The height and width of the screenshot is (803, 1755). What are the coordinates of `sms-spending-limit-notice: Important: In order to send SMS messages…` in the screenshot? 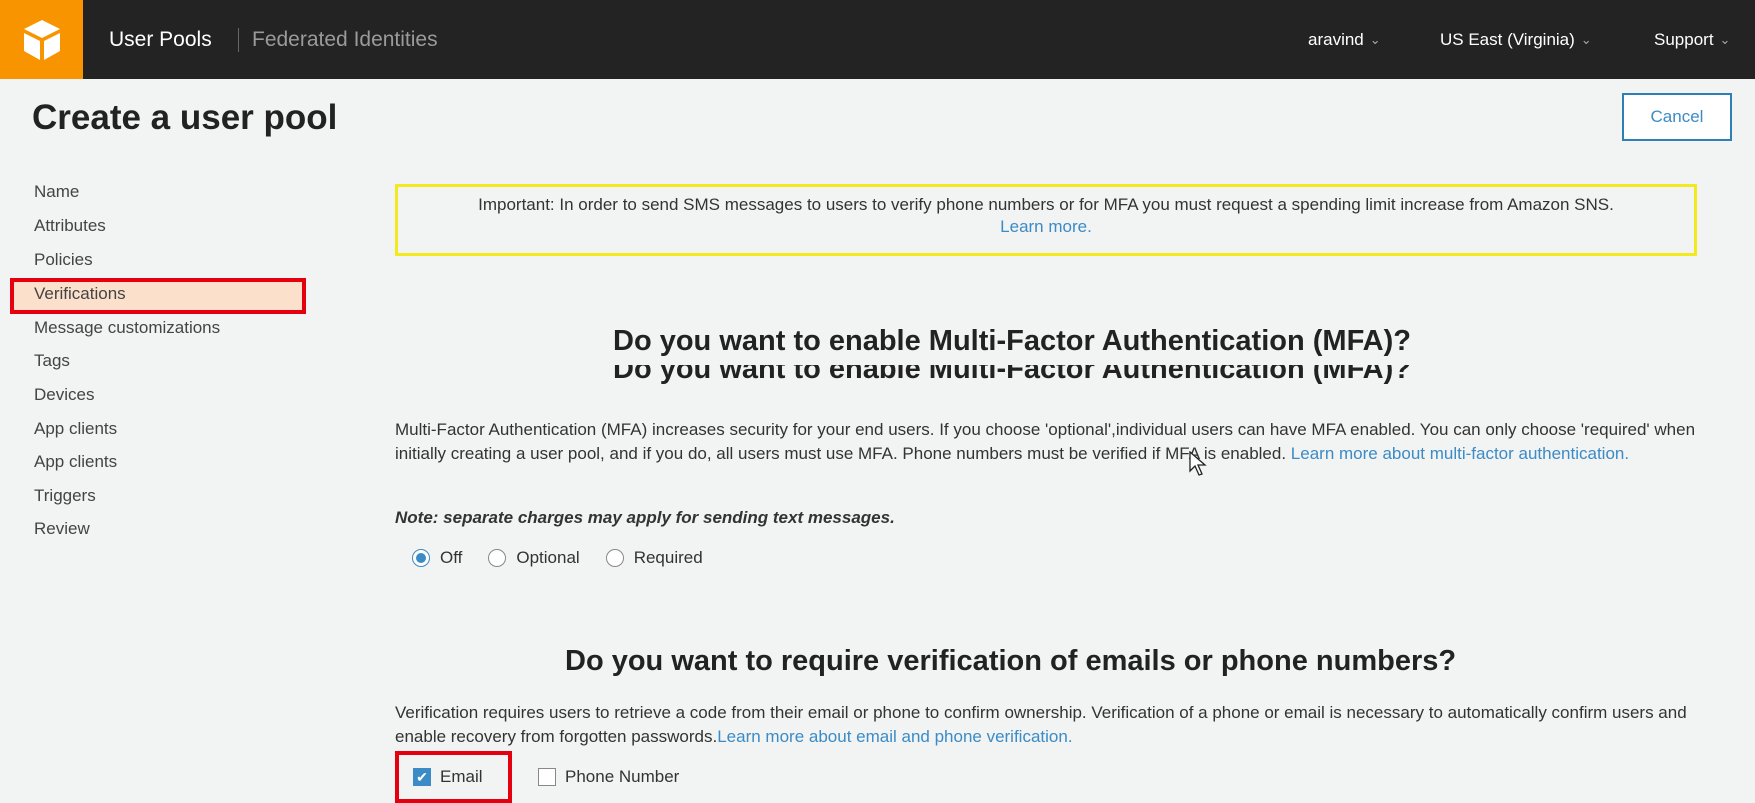 It's located at (1046, 220).